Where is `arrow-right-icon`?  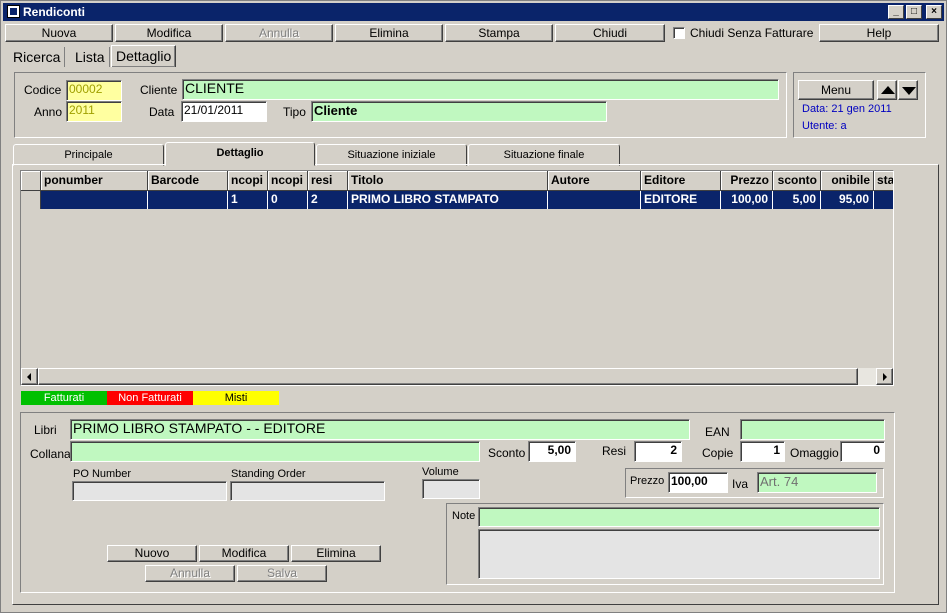
arrow-right-icon is located at coordinates (885, 377).